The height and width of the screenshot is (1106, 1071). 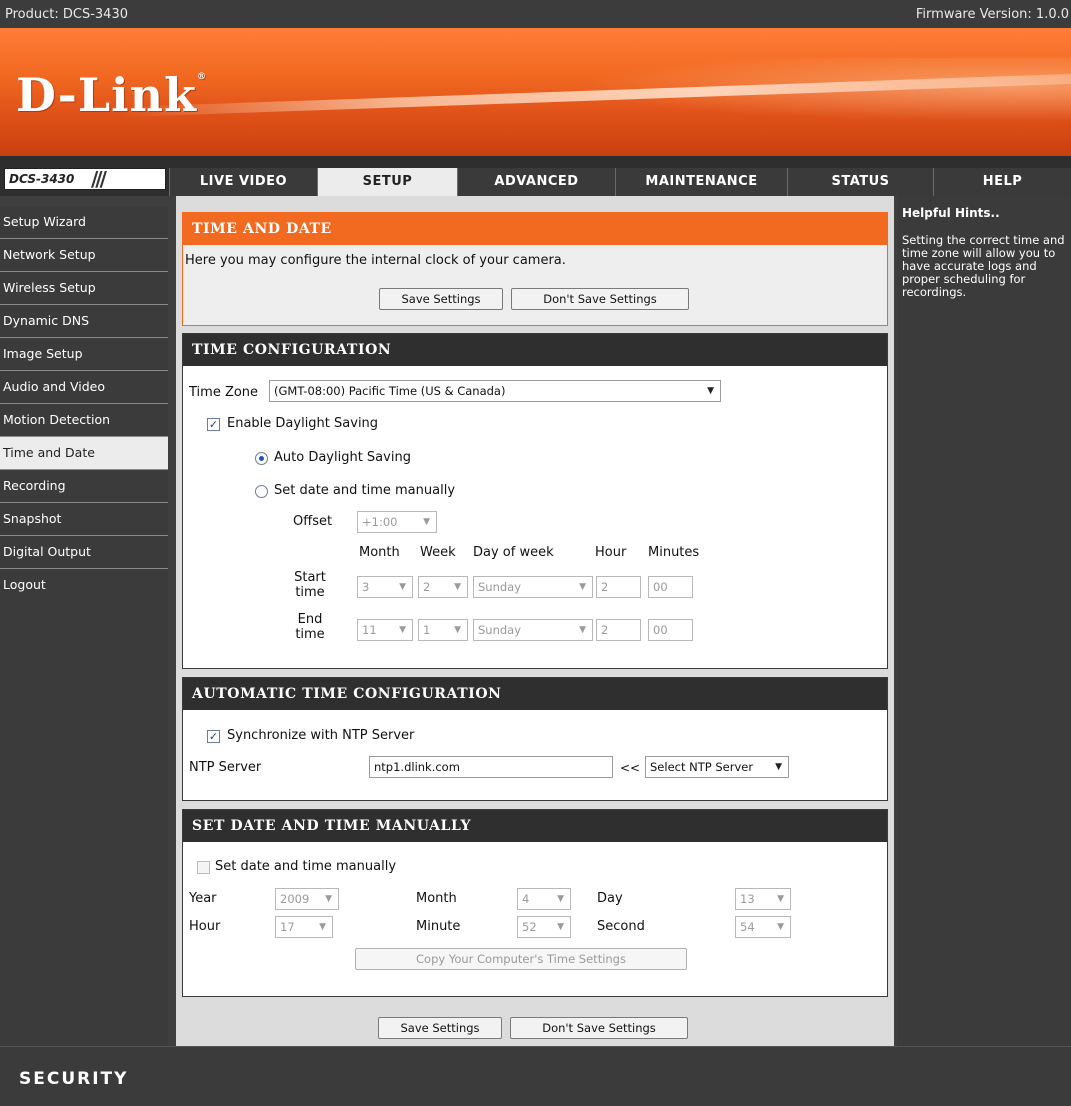 What do you see at coordinates (443, 587) in the screenshot?
I see `start-week-select: 2 ▼` at bounding box center [443, 587].